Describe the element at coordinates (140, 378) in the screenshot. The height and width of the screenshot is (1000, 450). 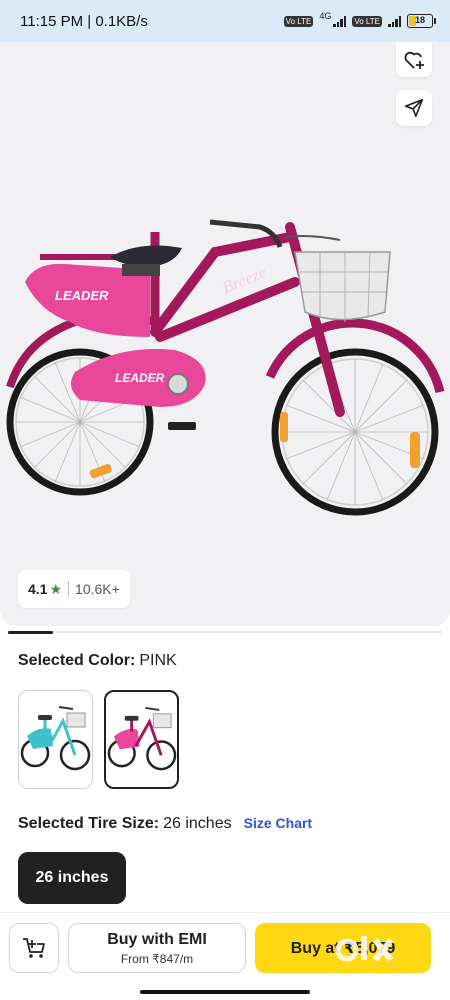
I see `brand-text-guard: LEADER` at that location.